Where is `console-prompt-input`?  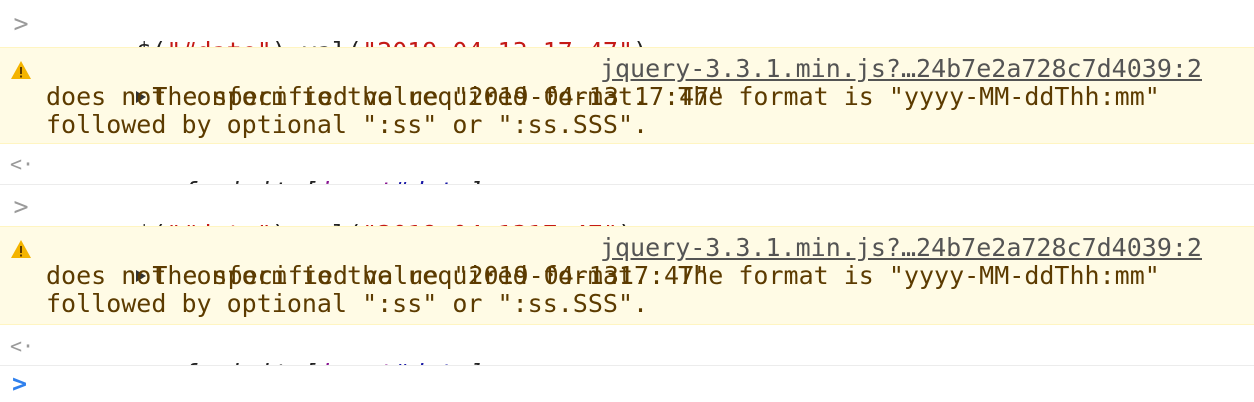 console-prompt-input is located at coordinates (636, 384).